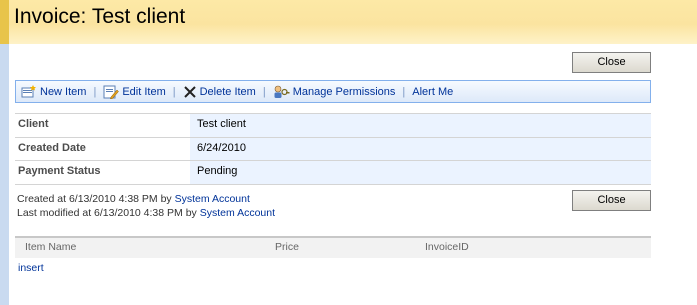 This screenshot has width=697, height=305. What do you see at coordinates (333, 247) in the screenshot?
I see `line-items-header: Item Name Price InvoiceID` at bounding box center [333, 247].